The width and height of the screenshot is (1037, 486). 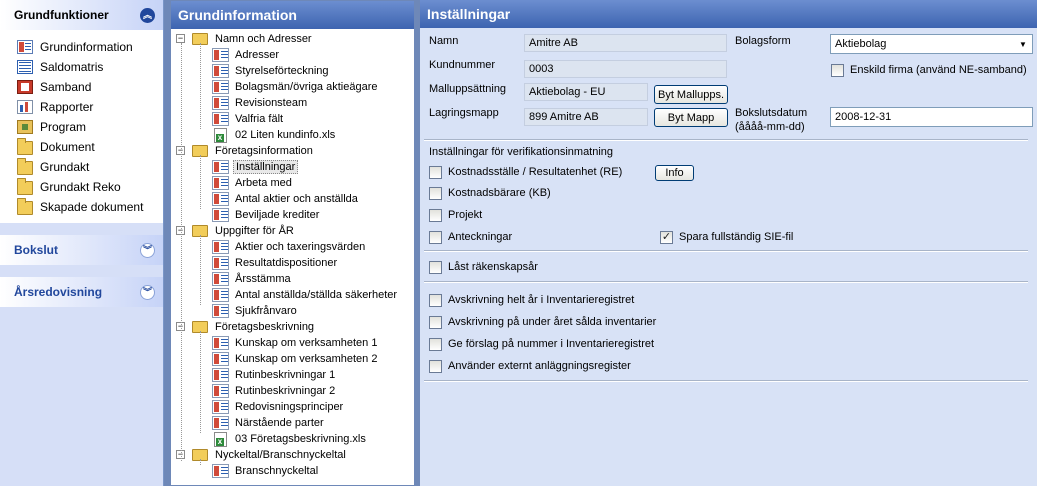 I want to click on nav-item-label: Dokument, so click(x=67, y=147).